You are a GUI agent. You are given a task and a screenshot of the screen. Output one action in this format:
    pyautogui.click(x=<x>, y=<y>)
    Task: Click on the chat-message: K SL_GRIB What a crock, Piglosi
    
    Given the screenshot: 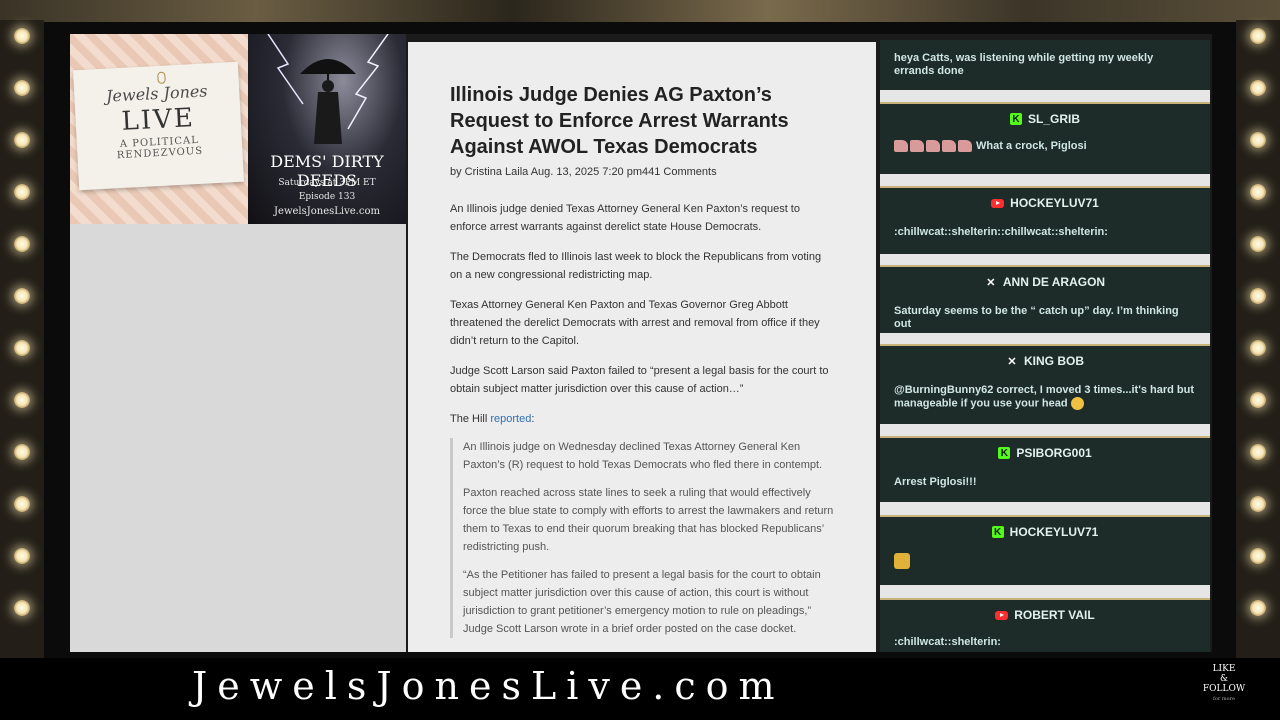 What is the action you would take?
    pyautogui.click(x=1045, y=138)
    